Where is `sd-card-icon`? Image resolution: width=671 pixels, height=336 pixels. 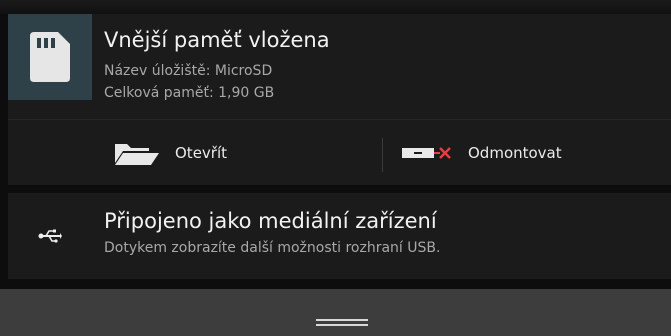 sd-card-icon is located at coordinates (50, 57).